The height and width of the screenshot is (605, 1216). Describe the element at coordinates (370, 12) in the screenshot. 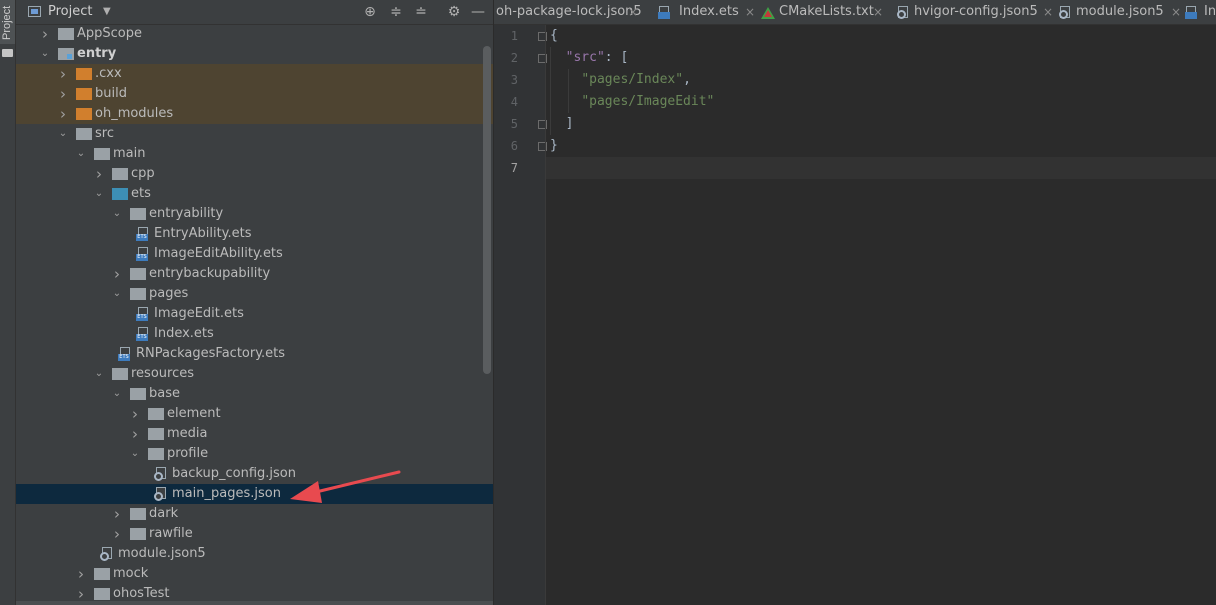

I see `locate-icon: ⊕` at that location.